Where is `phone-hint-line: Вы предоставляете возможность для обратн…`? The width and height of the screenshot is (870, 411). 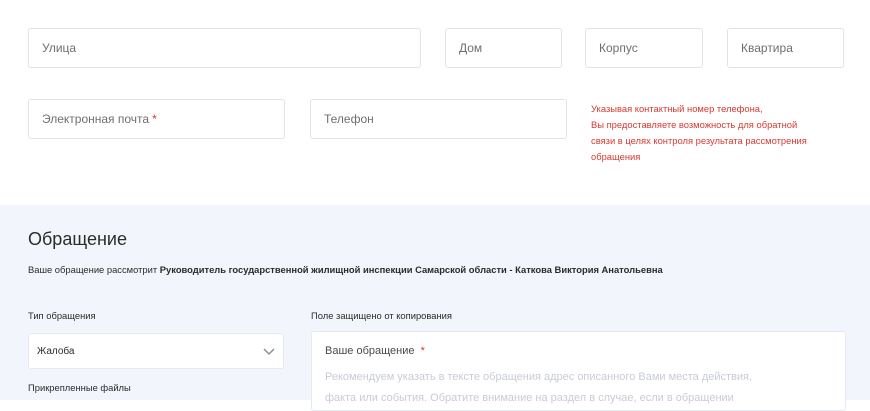
phone-hint-line: Вы предоставляете возможность для обратн… is located at coordinates (694, 124).